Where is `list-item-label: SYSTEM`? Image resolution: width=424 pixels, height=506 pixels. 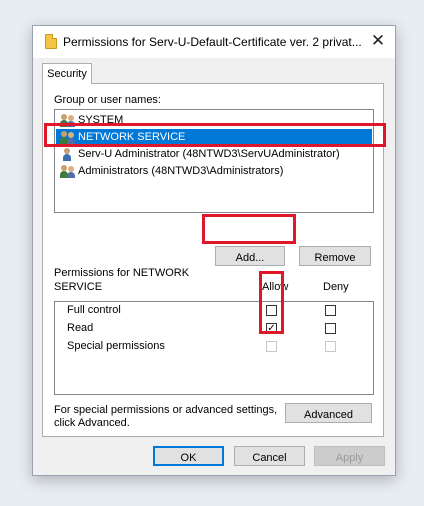 list-item-label: SYSTEM is located at coordinates (101, 120).